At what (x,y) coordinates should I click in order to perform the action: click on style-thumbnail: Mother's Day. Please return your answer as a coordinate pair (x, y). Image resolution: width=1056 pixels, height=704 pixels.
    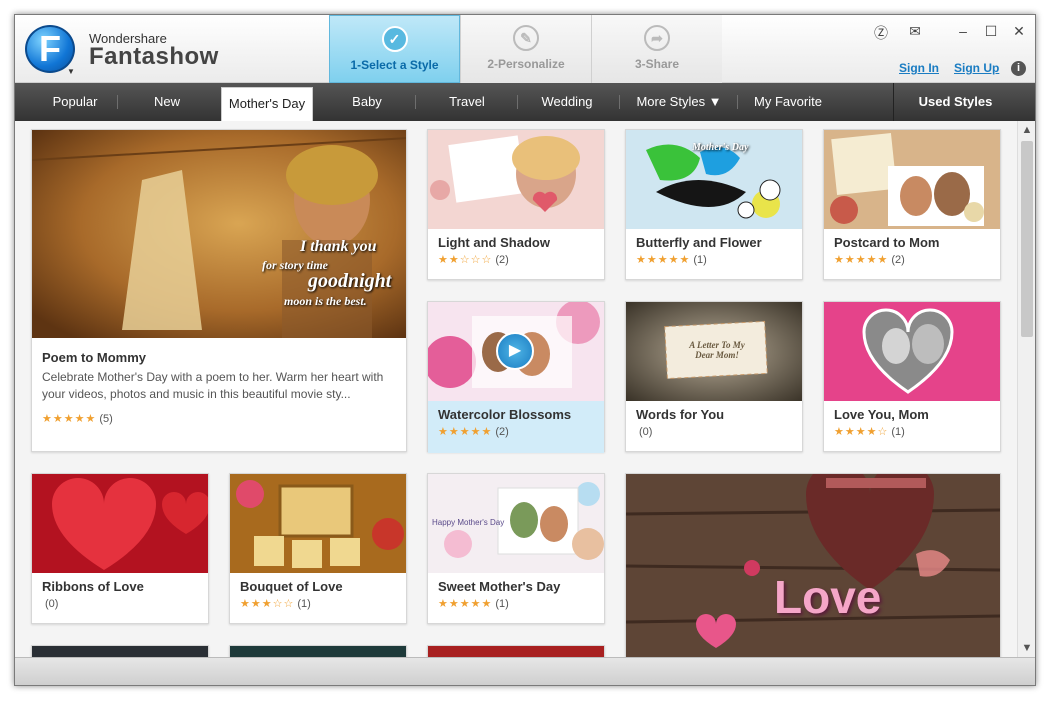
    Looking at the image, I should click on (714, 179).